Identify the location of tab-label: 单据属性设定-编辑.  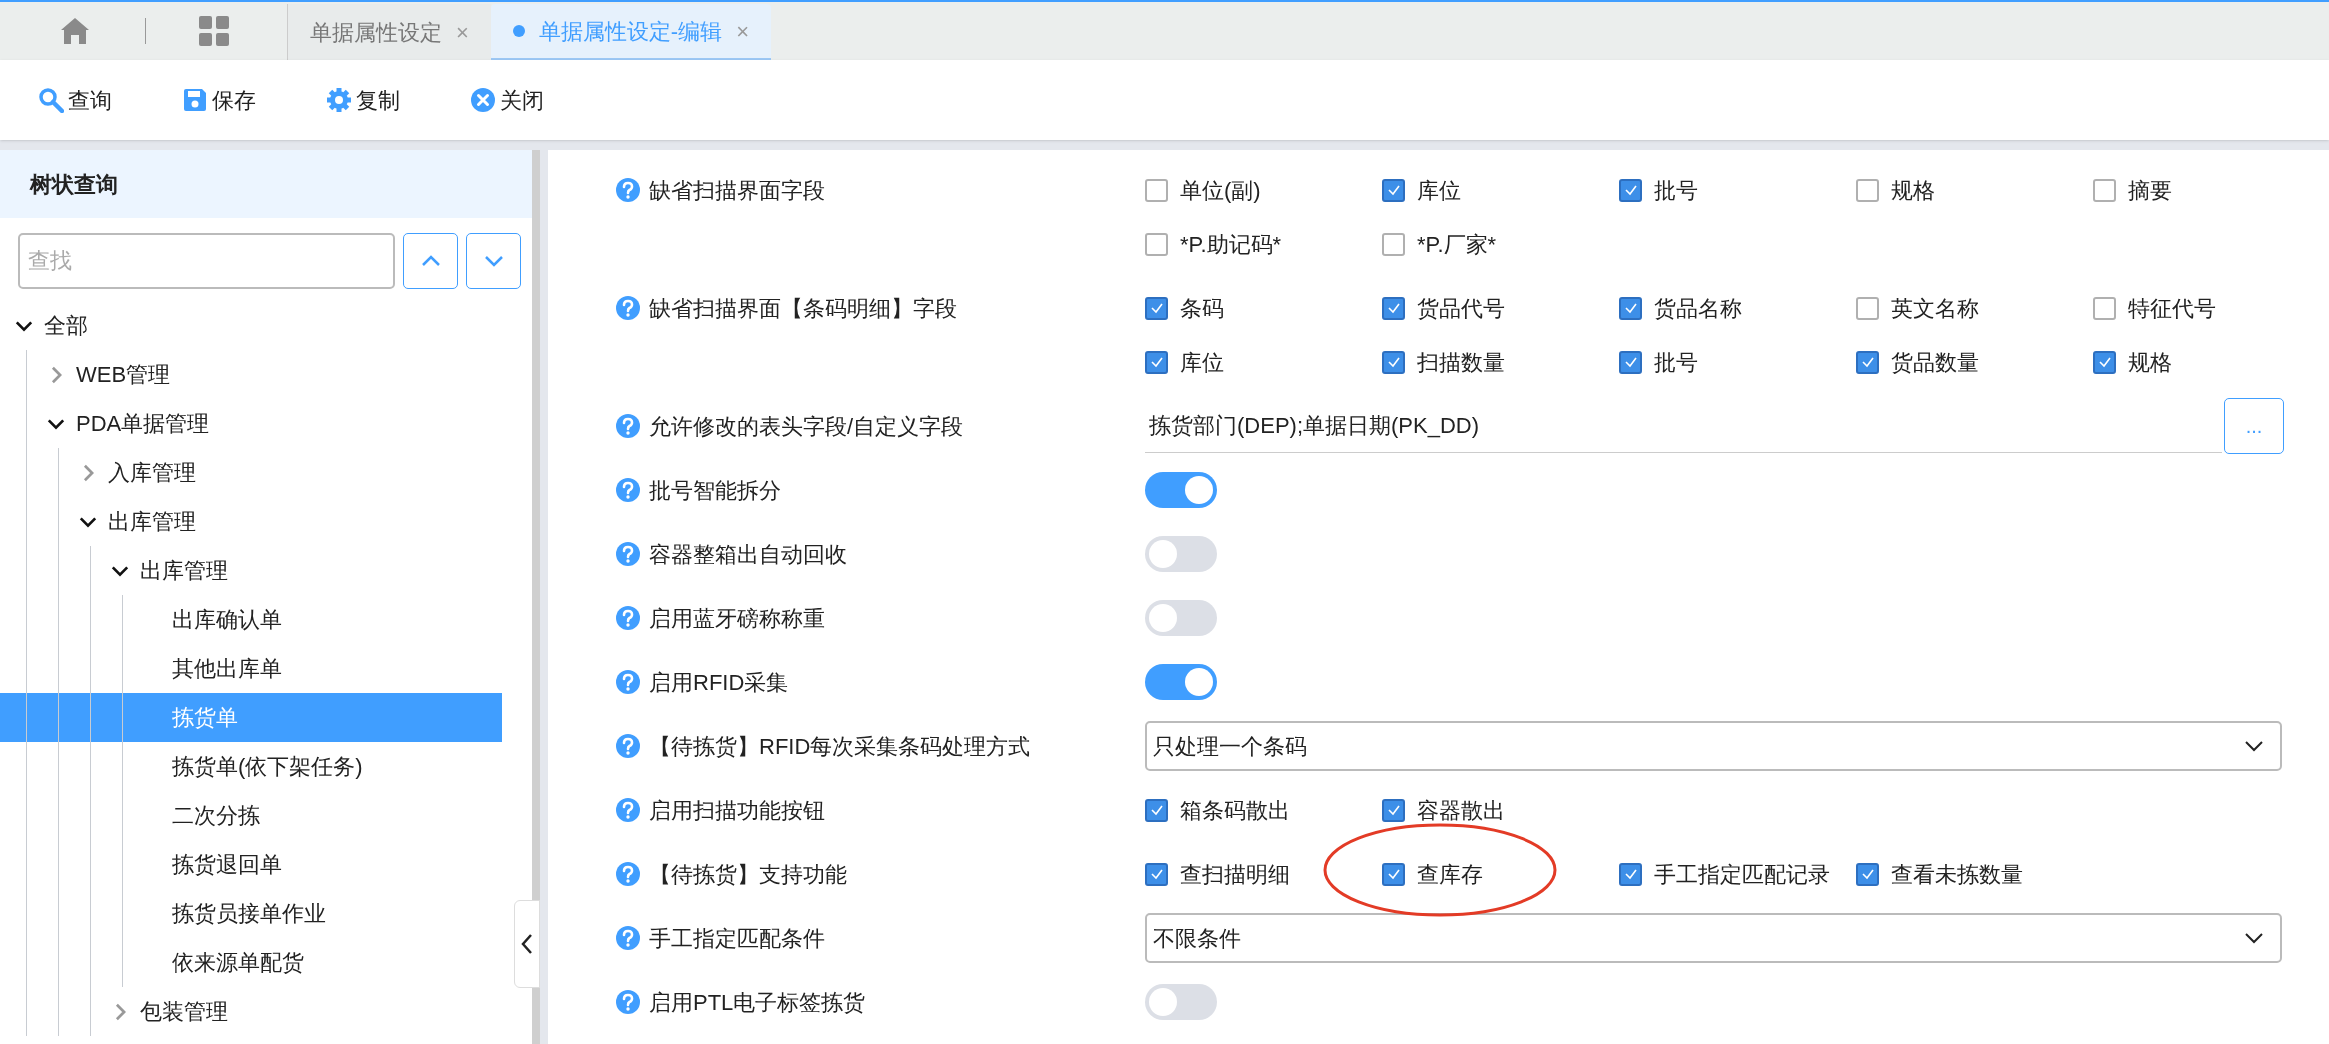
(630, 31).